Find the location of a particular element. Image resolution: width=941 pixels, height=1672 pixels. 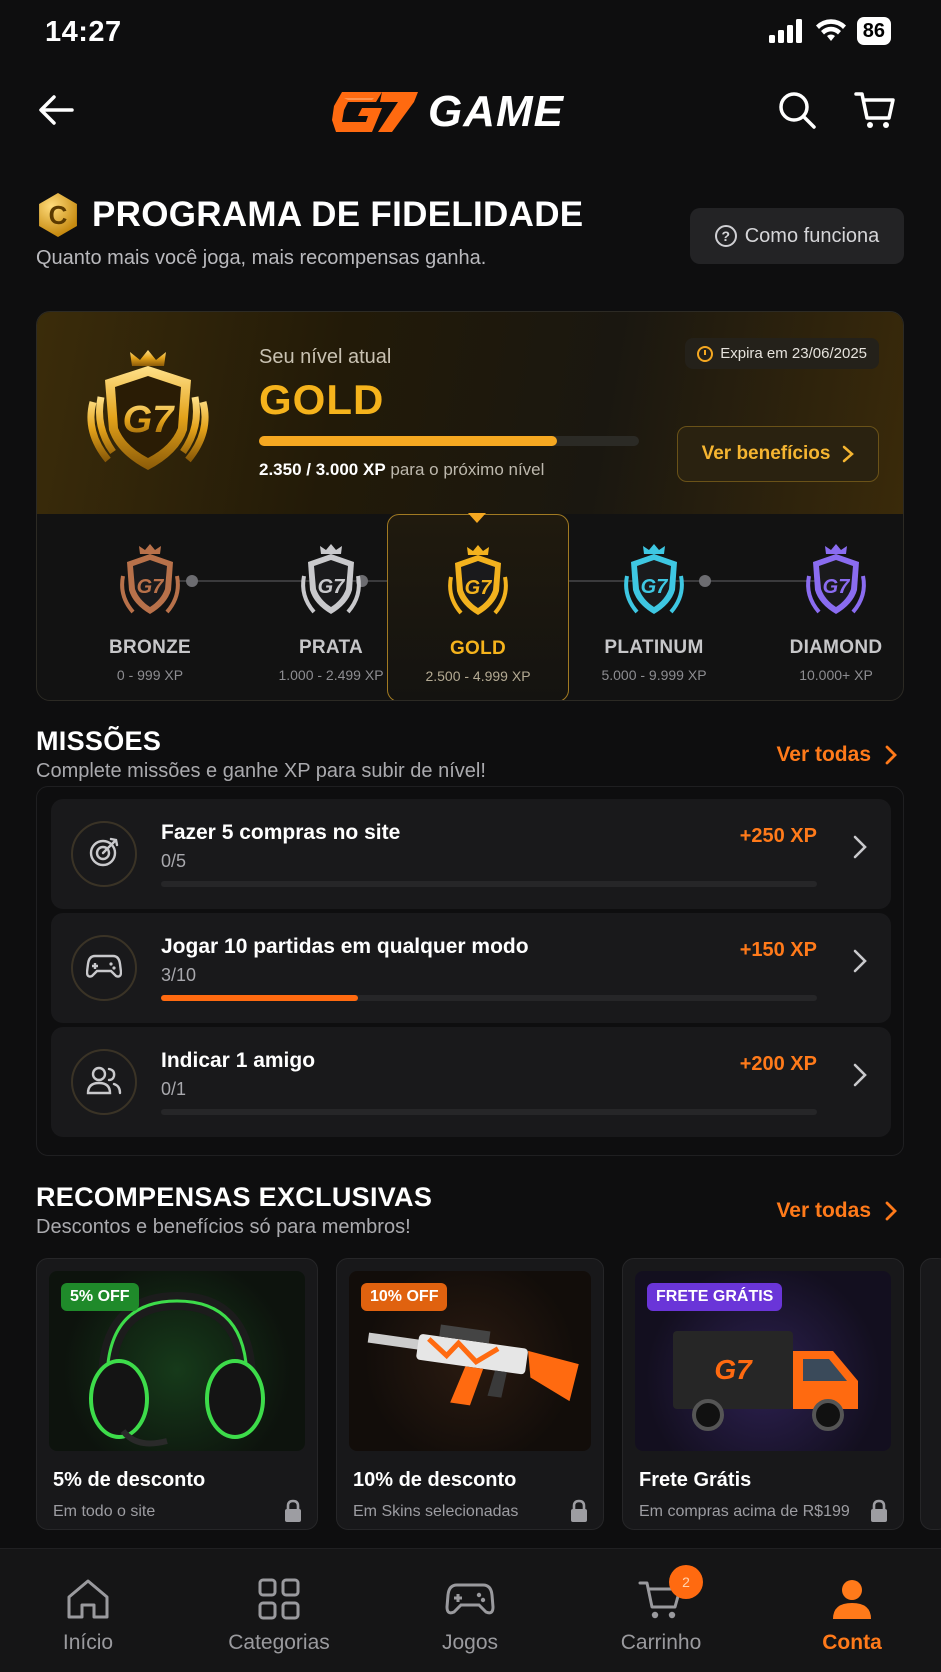

tier-gold: G7 GOLD 2.500 - 4.999 XP is located at coordinates (478, 606).